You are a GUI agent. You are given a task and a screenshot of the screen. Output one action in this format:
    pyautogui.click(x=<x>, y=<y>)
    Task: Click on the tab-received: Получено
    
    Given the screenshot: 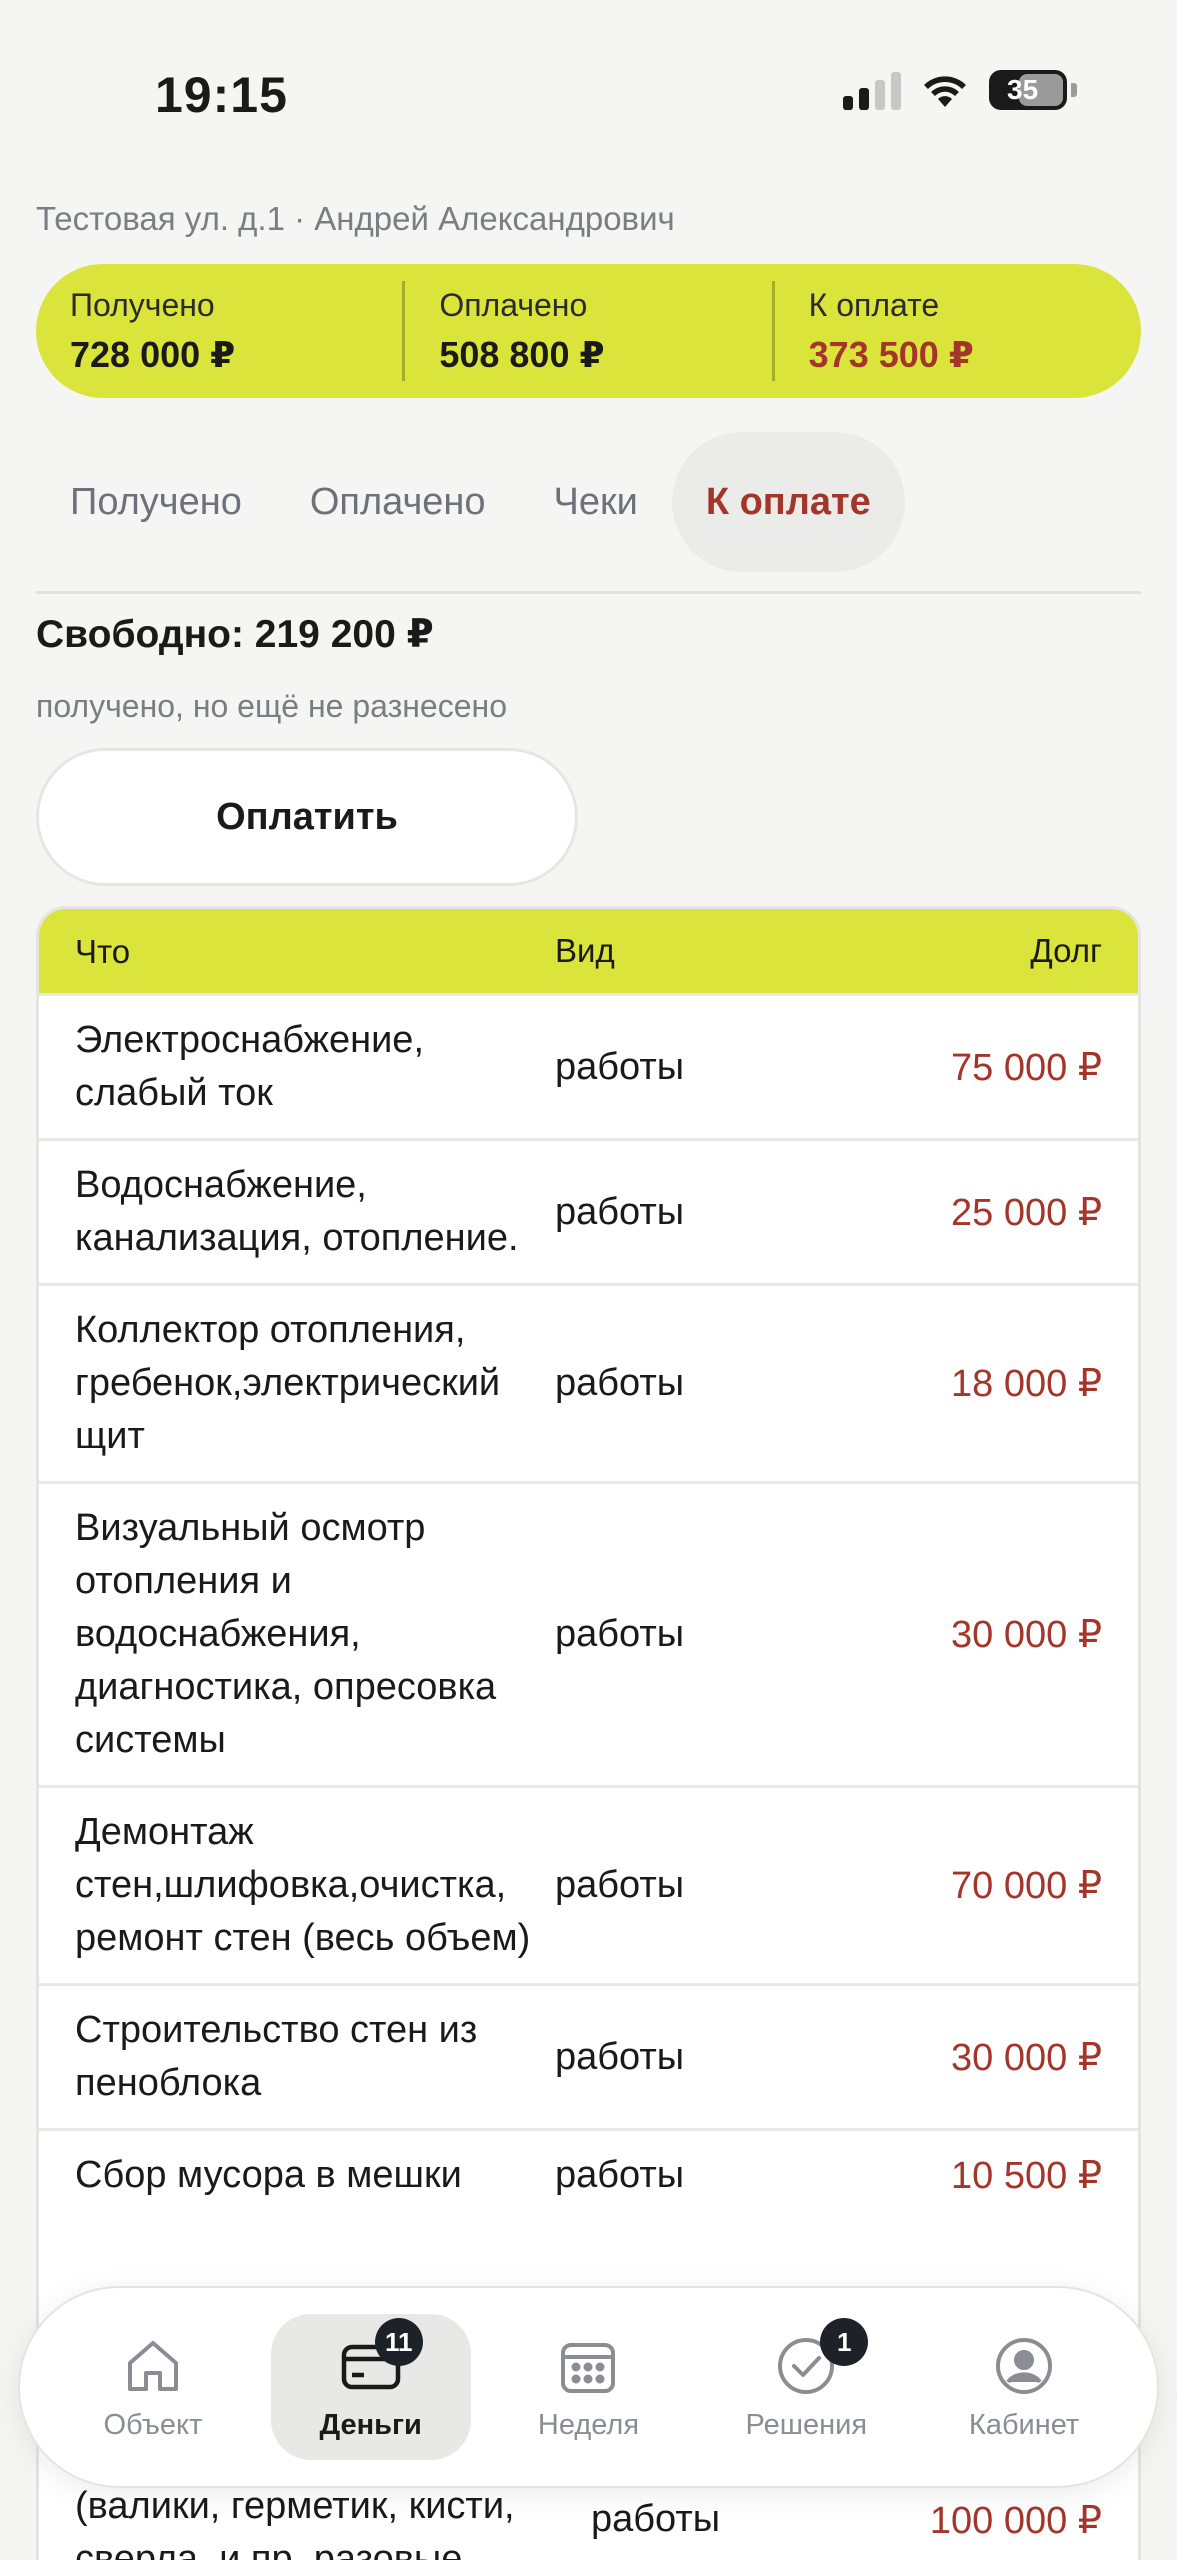 What is the action you would take?
    pyautogui.click(x=156, y=502)
    